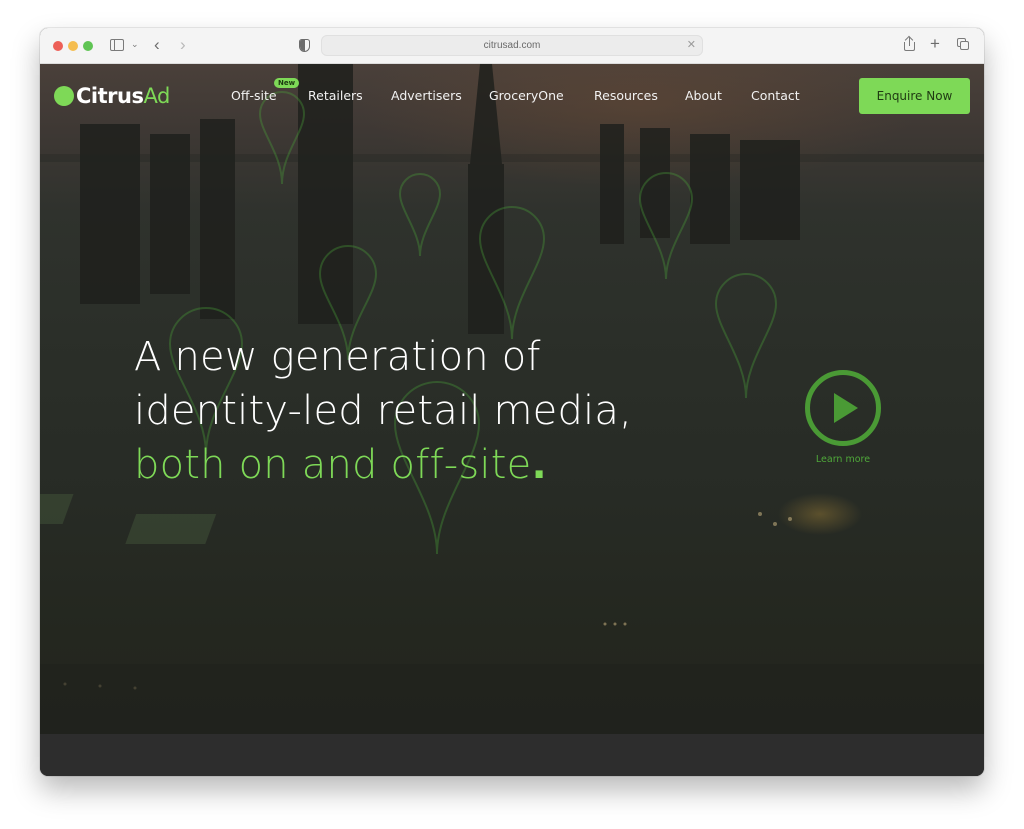  What do you see at coordinates (88, 46) in the screenshot?
I see `zoom-window-button` at bounding box center [88, 46].